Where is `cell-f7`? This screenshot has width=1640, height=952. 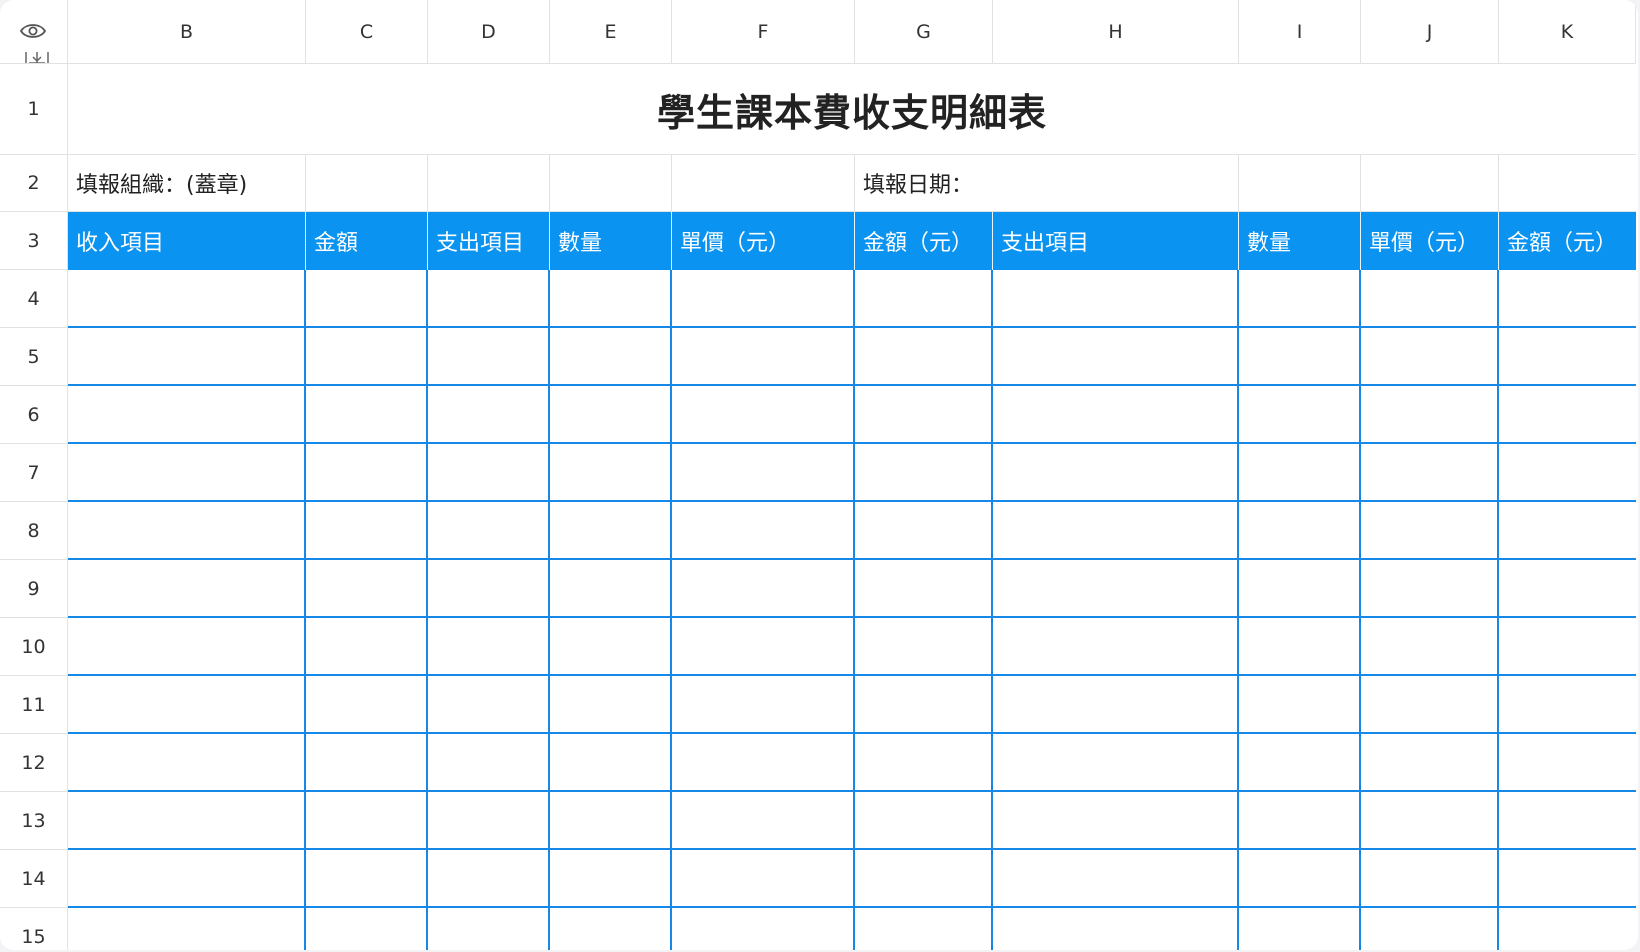 cell-f7 is located at coordinates (763, 473).